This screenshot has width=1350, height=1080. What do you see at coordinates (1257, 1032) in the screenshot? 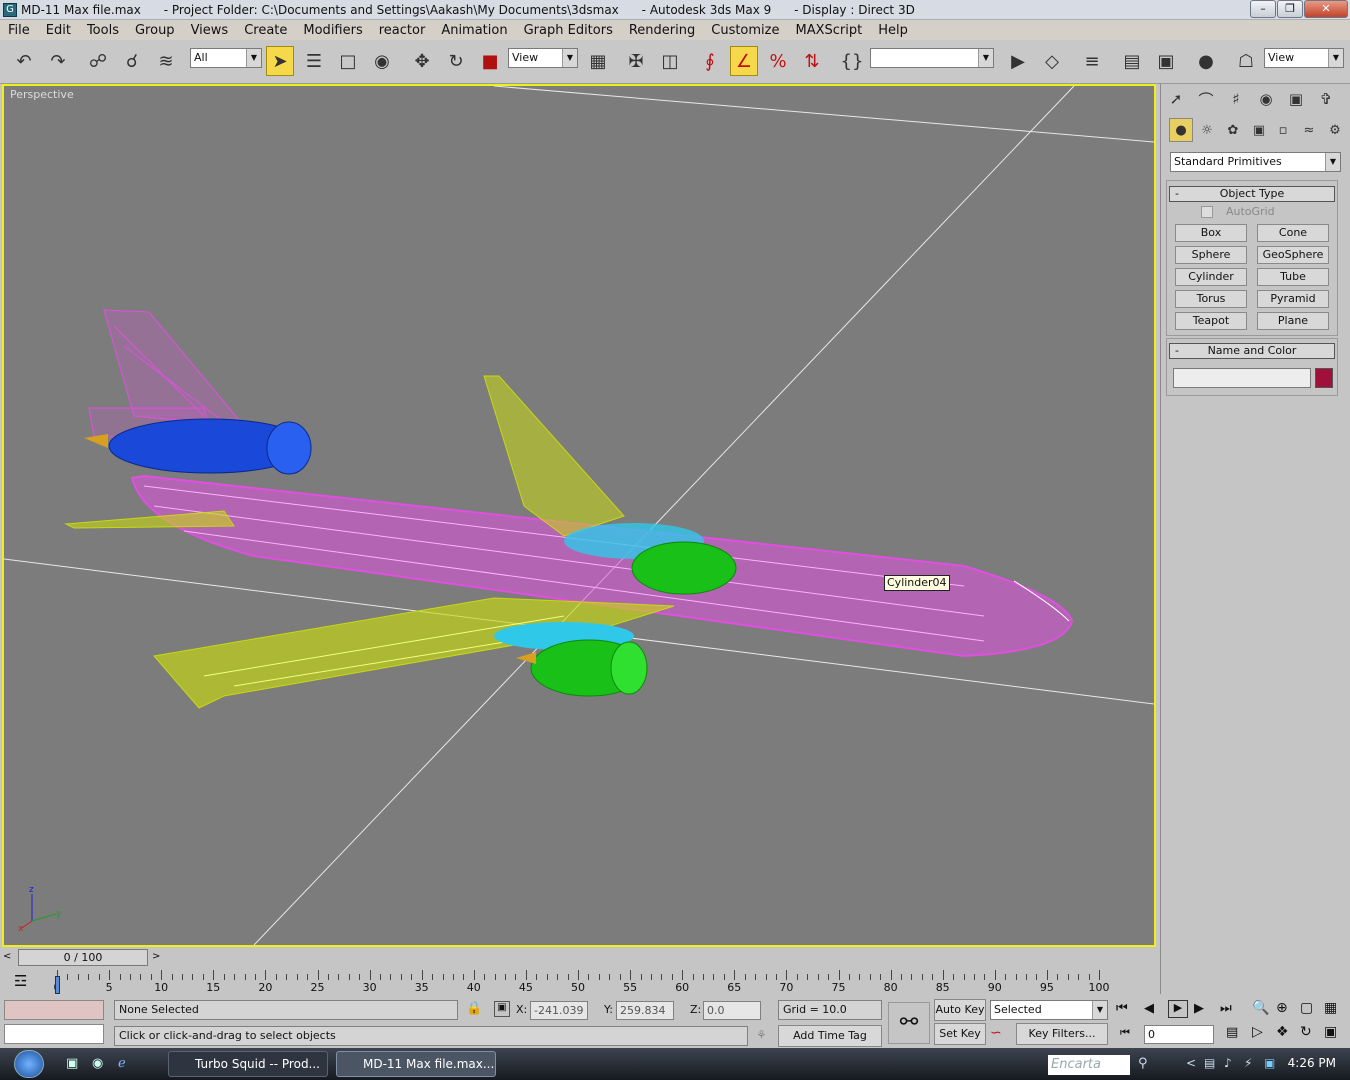
I see `field-of-view-icon: ▷` at bounding box center [1257, 1032].